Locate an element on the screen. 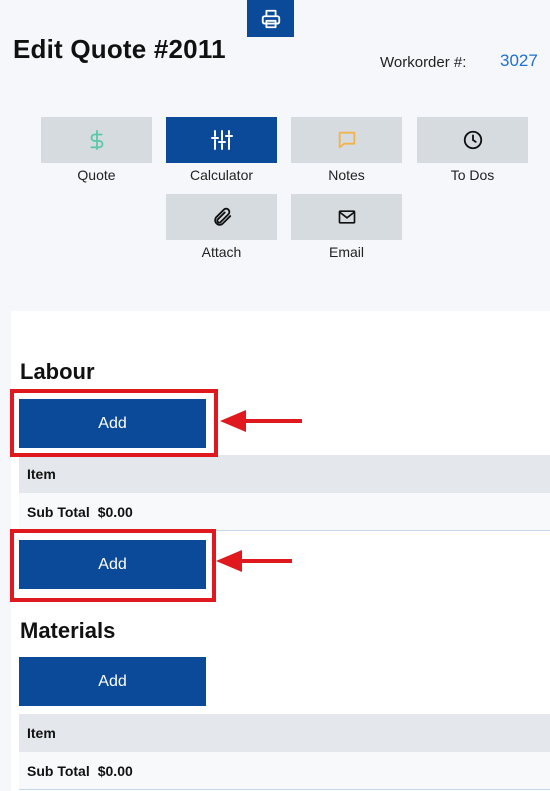 The height and width of the screenshot is (791, 550). dollar-icon is located at coordinates (96, 140).